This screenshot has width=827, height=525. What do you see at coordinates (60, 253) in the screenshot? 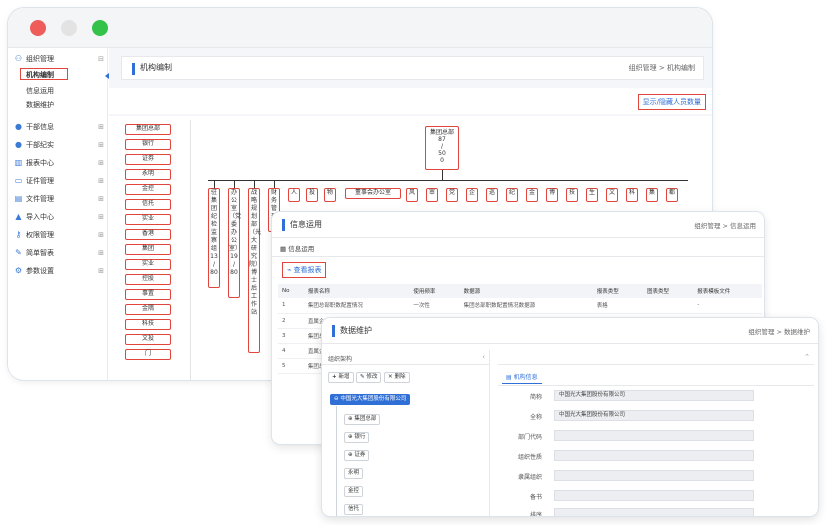
I see `sidebar-item-smart-table: ✎ 简单智表 ⊞` at bounding box center [60, 253].